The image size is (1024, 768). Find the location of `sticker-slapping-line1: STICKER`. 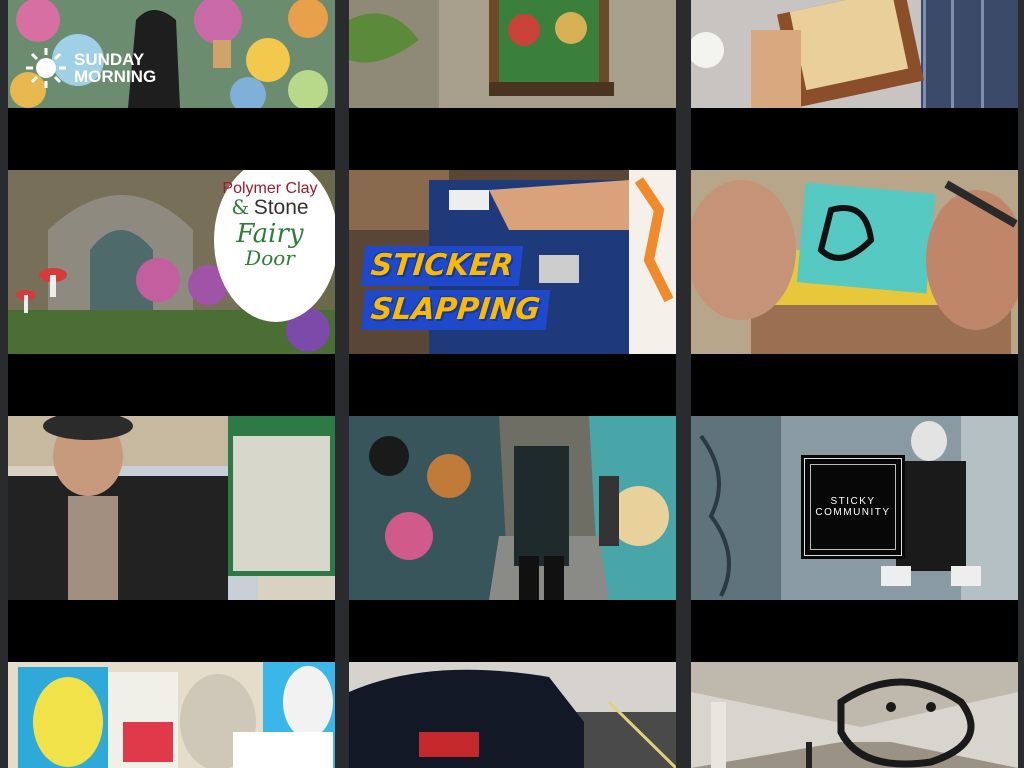

sticker-slapping-line1: STICKER is located at coordinates (442, 266).